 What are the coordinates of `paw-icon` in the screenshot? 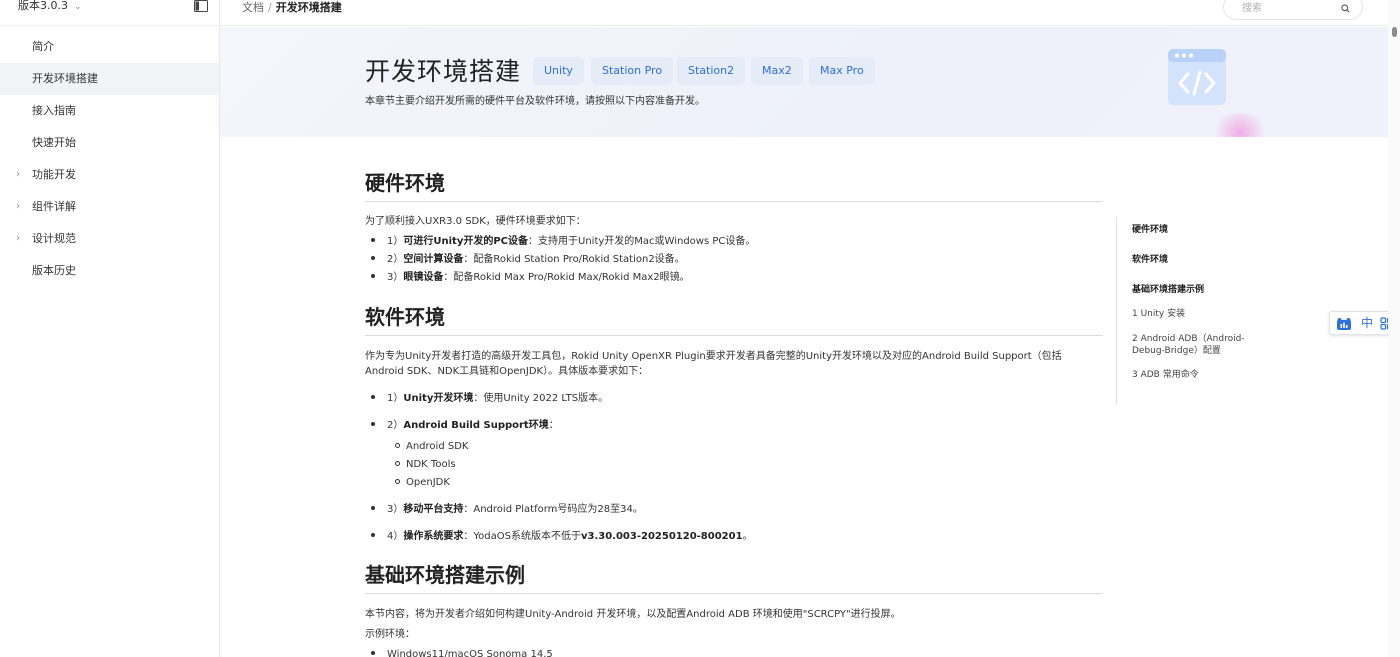 It's located at (1344, 324).